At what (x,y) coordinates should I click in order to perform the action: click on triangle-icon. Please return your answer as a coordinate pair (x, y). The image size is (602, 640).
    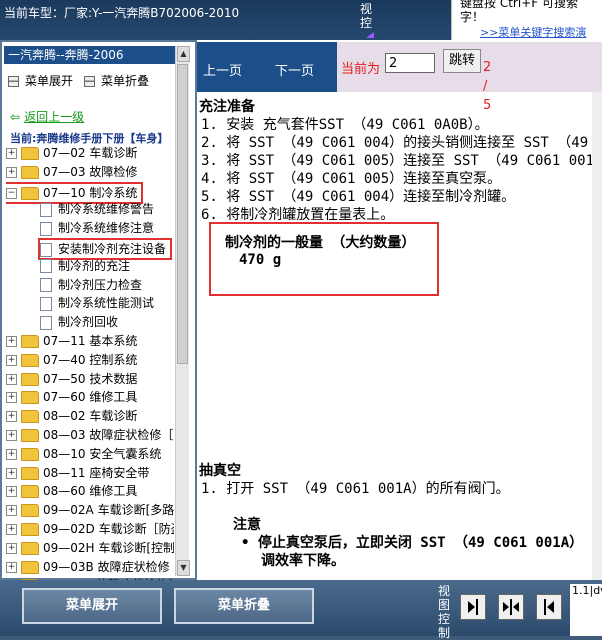
    Looking at the image, I should click on (370, 35).